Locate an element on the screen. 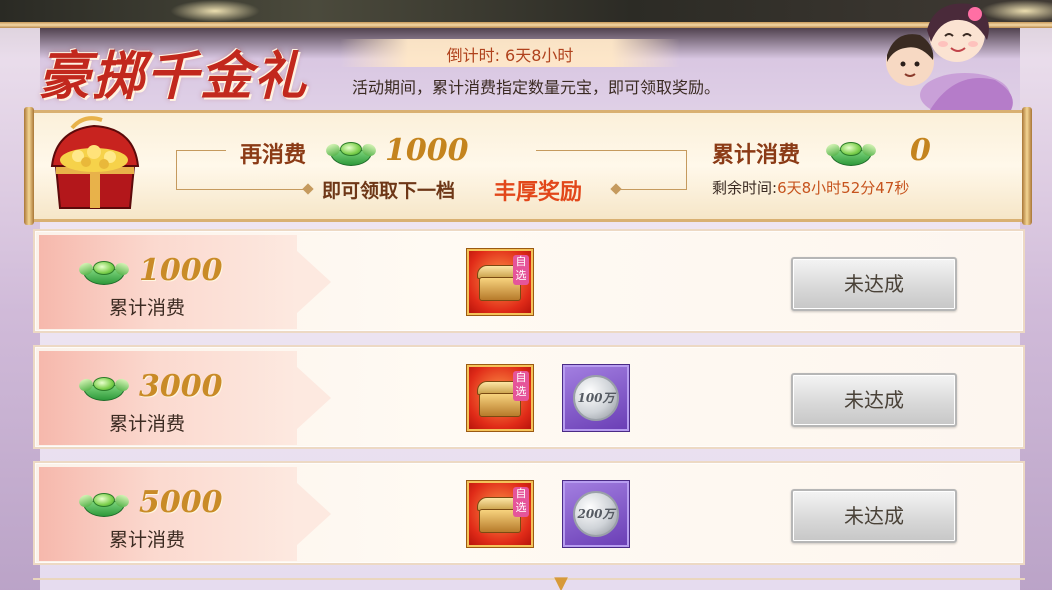 The width and height of the screenshot is (1052, 590). total-spent-value: 0 is located at coordinates (920, 150).